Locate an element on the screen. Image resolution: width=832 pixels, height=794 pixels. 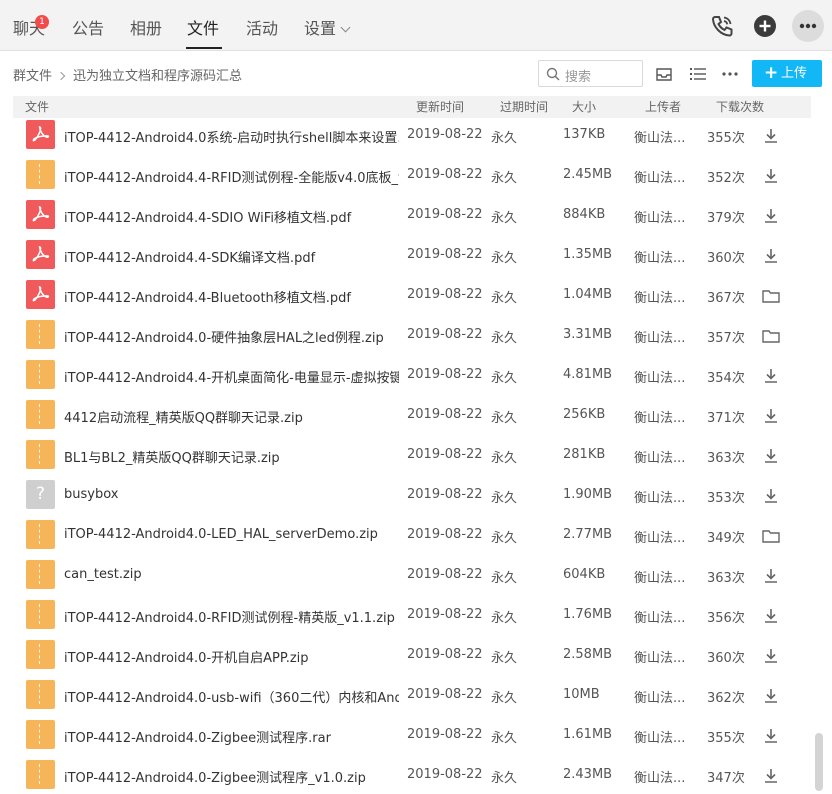
scrollbar-thumb is located at coordinates (819, 762).